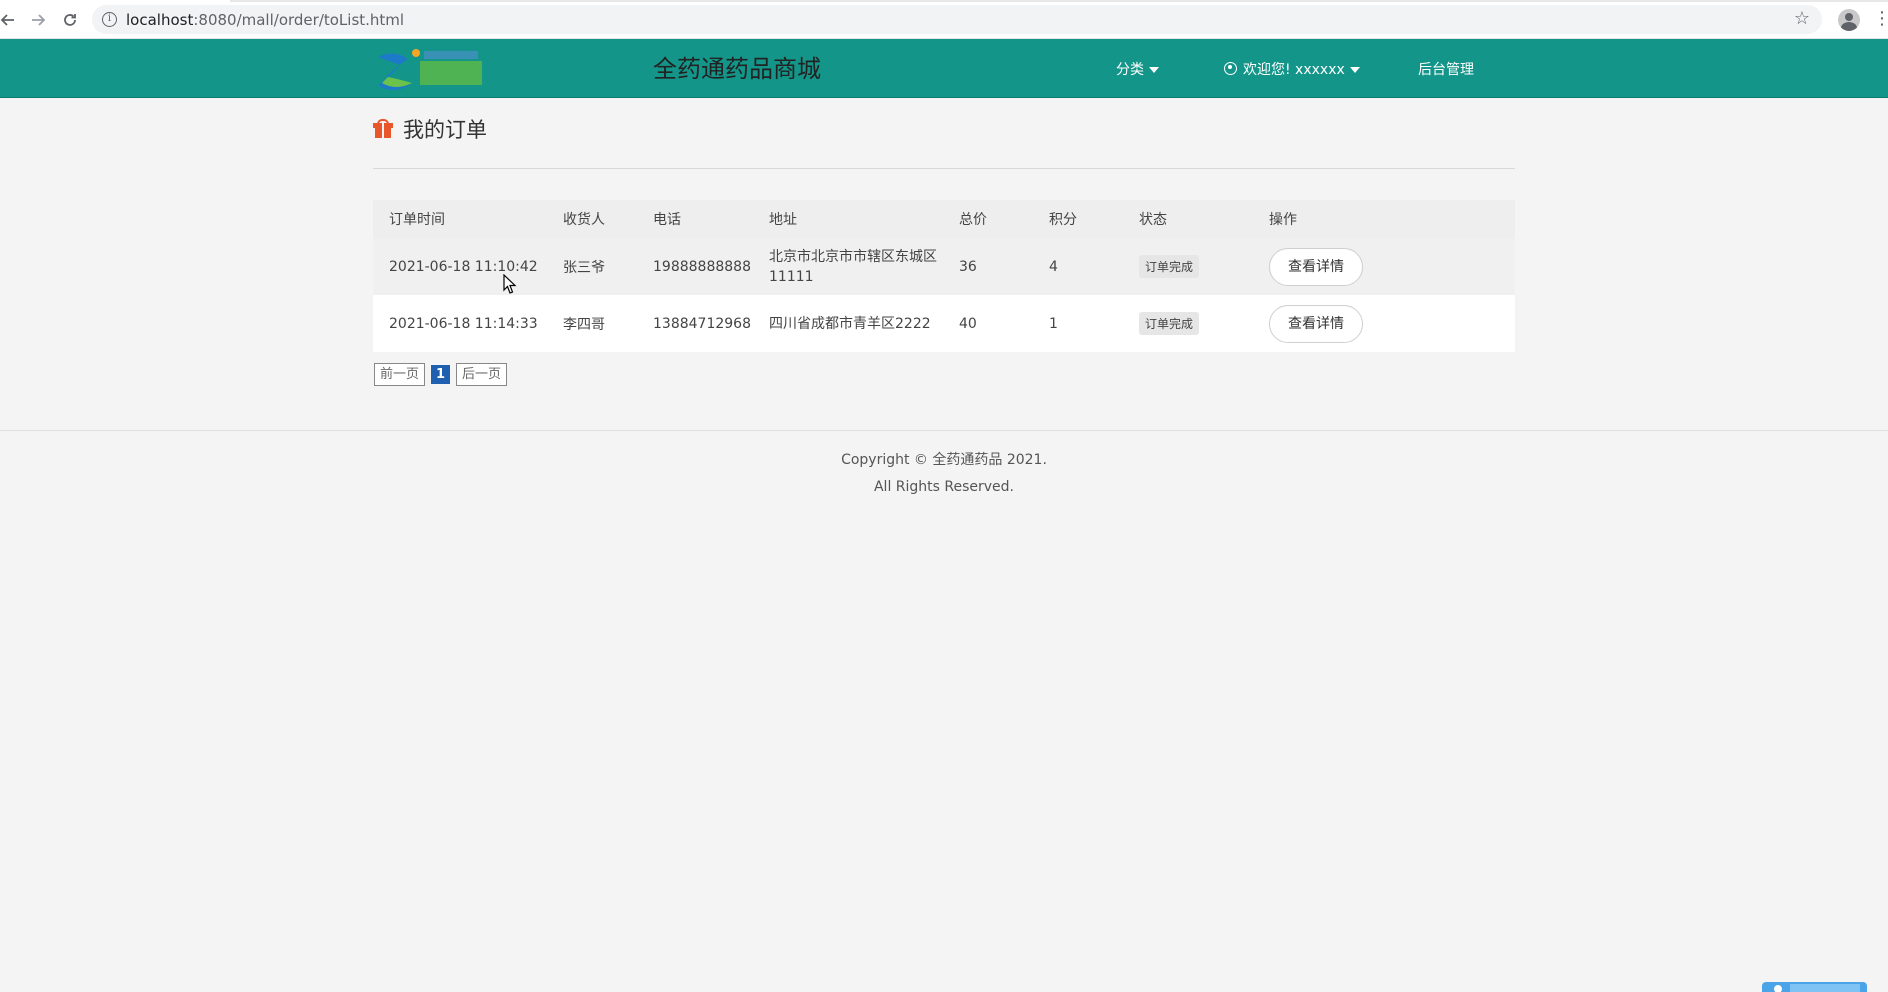  Describe the element at coordinates (1004, 219) in the screenshot. I see `column-header: 总价` at that location.